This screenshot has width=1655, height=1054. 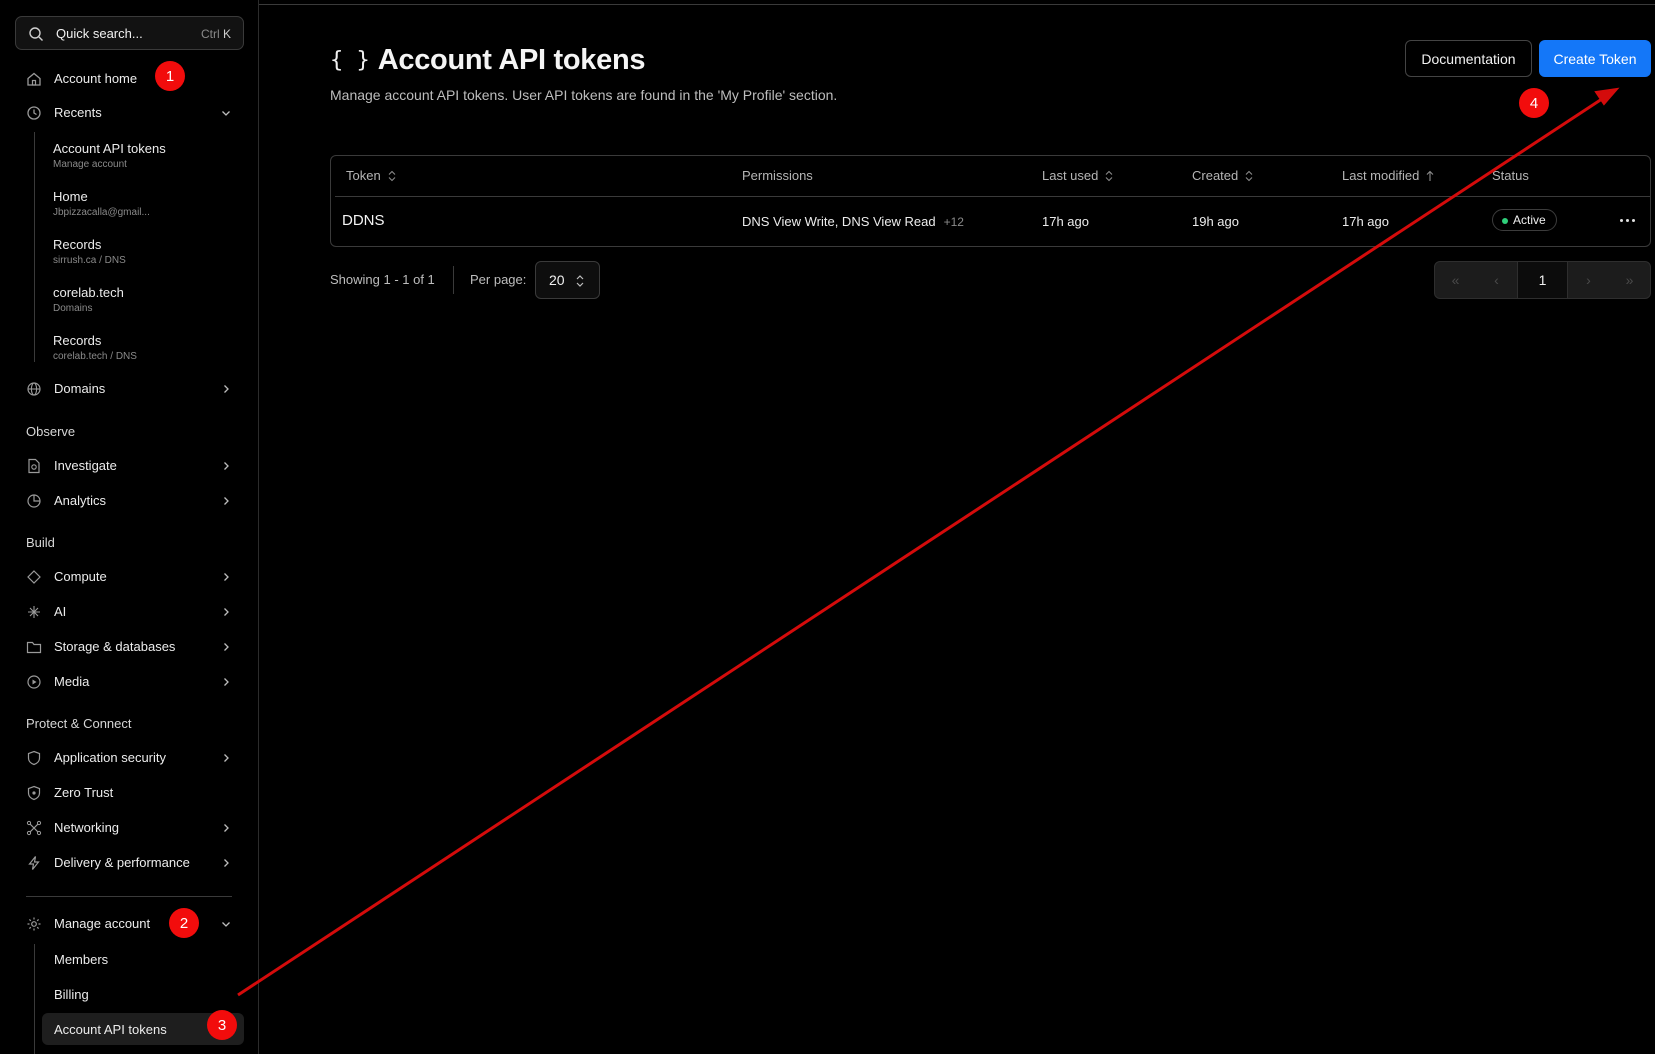 What do you see at coordinates (1365, 221) in the screenshot?
I see `last-modified-cell: 17h ago` at bounding box center [1365, 221].